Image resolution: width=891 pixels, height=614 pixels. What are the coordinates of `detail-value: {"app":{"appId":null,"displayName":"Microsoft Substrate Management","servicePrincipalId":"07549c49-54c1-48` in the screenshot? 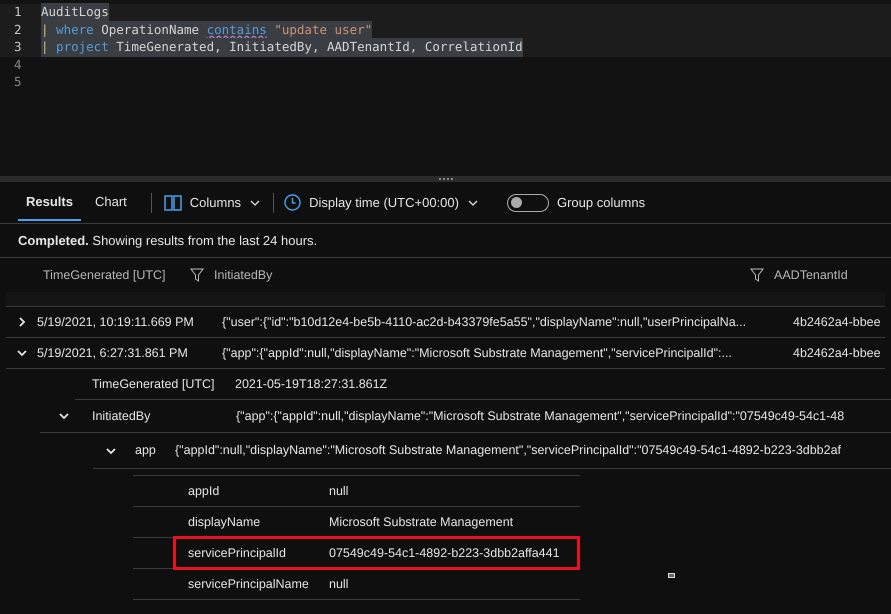 It's located at (540, 416).